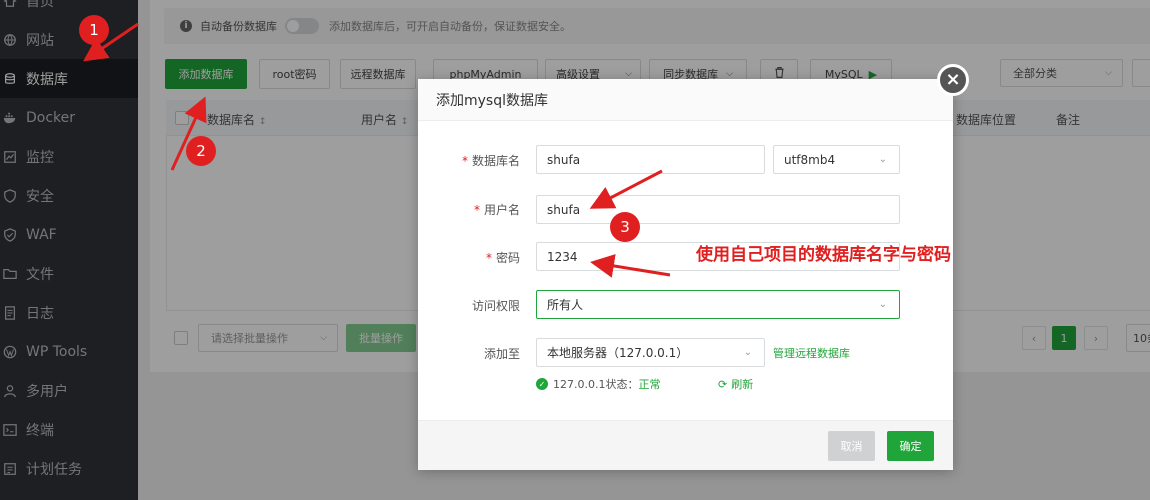 The height and width of the screenshot is (500, 1150). What do you see at coordinates (542, 384) in the screenshot?
I see `check-circle-icon: ✓` at bounding box center [542, 384].